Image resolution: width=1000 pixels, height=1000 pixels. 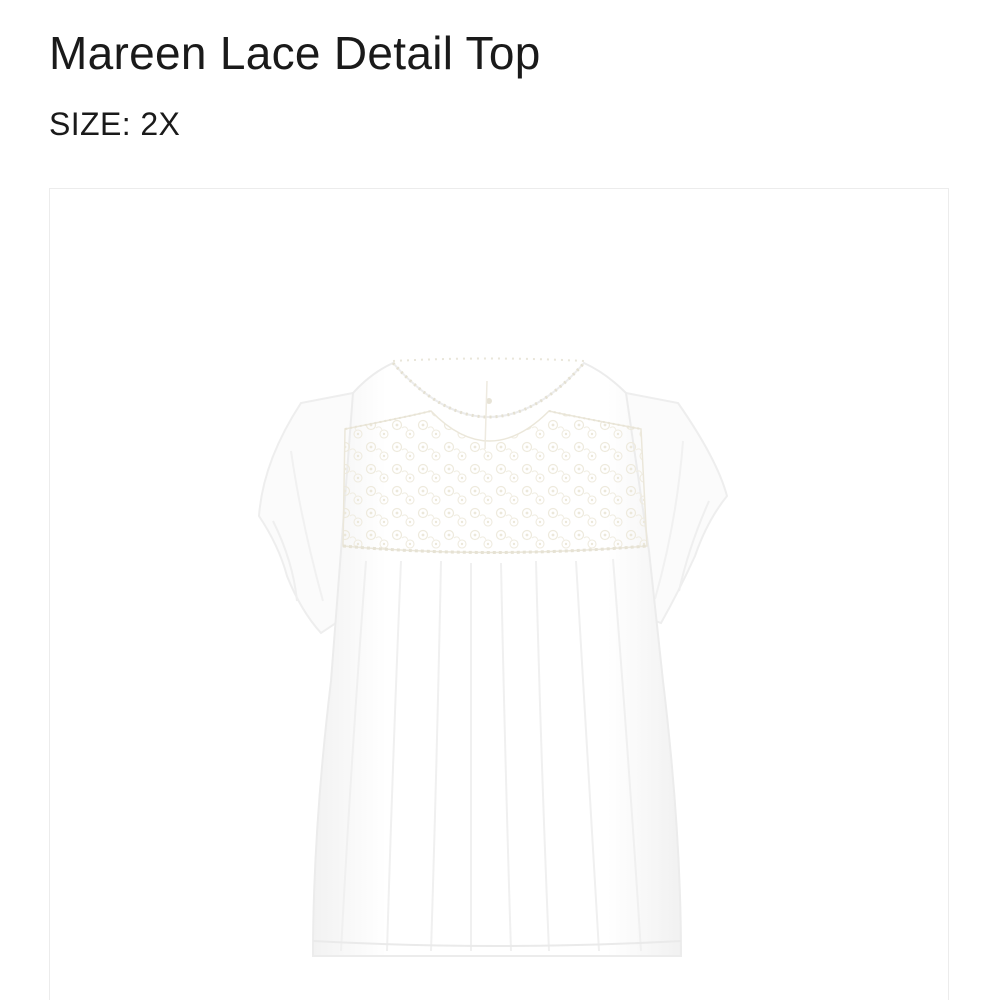 I want to click on product-title: Mareen Lace Detail Top, so click(x=295, y=53).